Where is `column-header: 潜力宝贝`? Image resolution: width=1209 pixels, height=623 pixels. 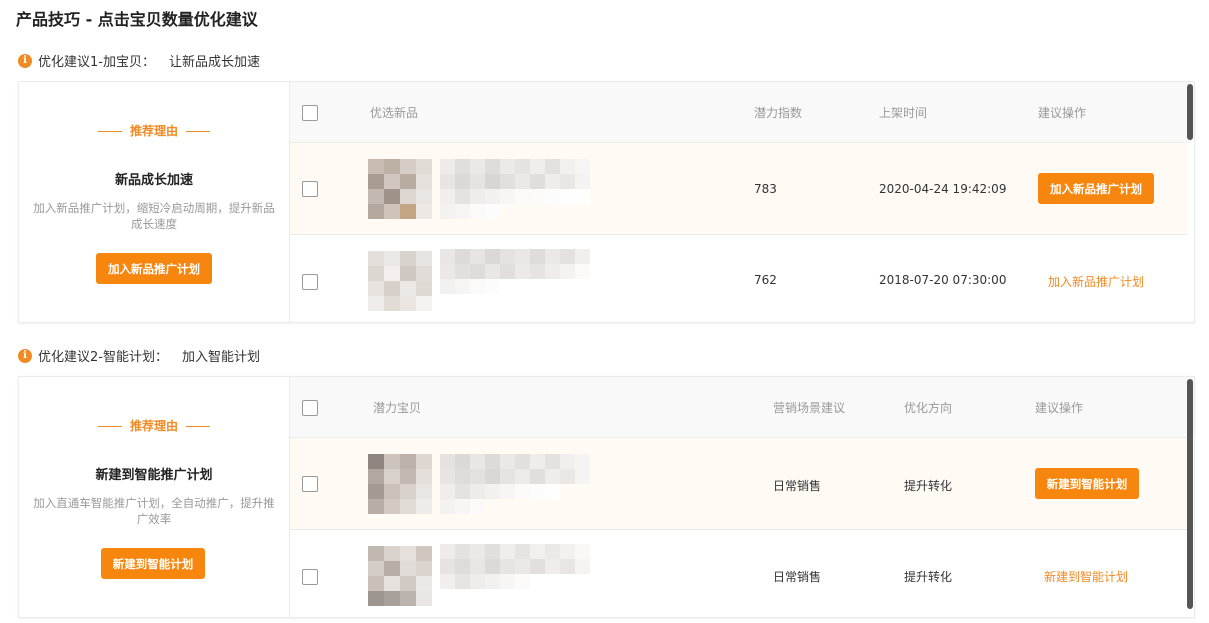
column-header: 潜力宝贝 is located at coordinates (397, 408).